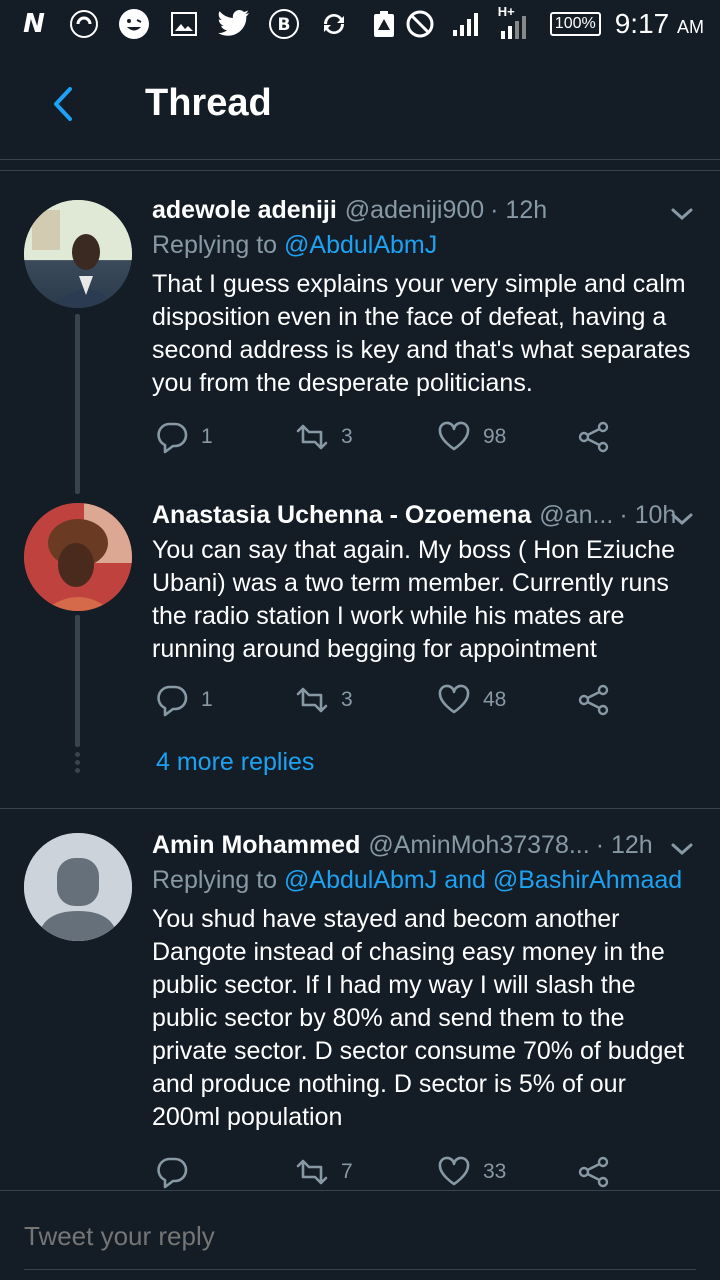 The image size is (720, 1280). Describe the element at coordinates (360, 1269) in the screenshot. I see `reply-input-underline` at that location.